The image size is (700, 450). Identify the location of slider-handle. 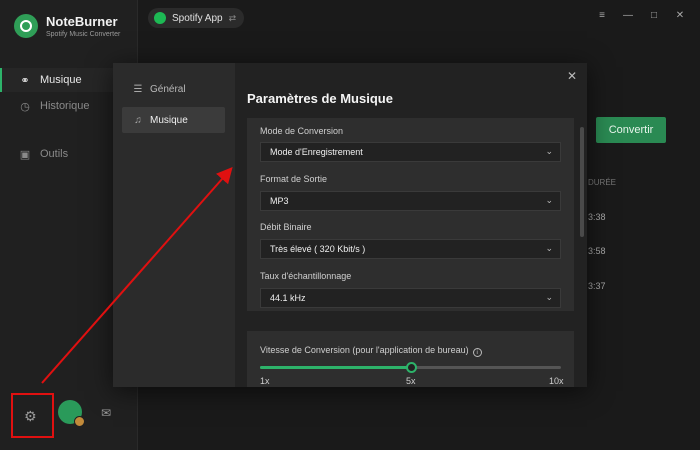
(411, 367).